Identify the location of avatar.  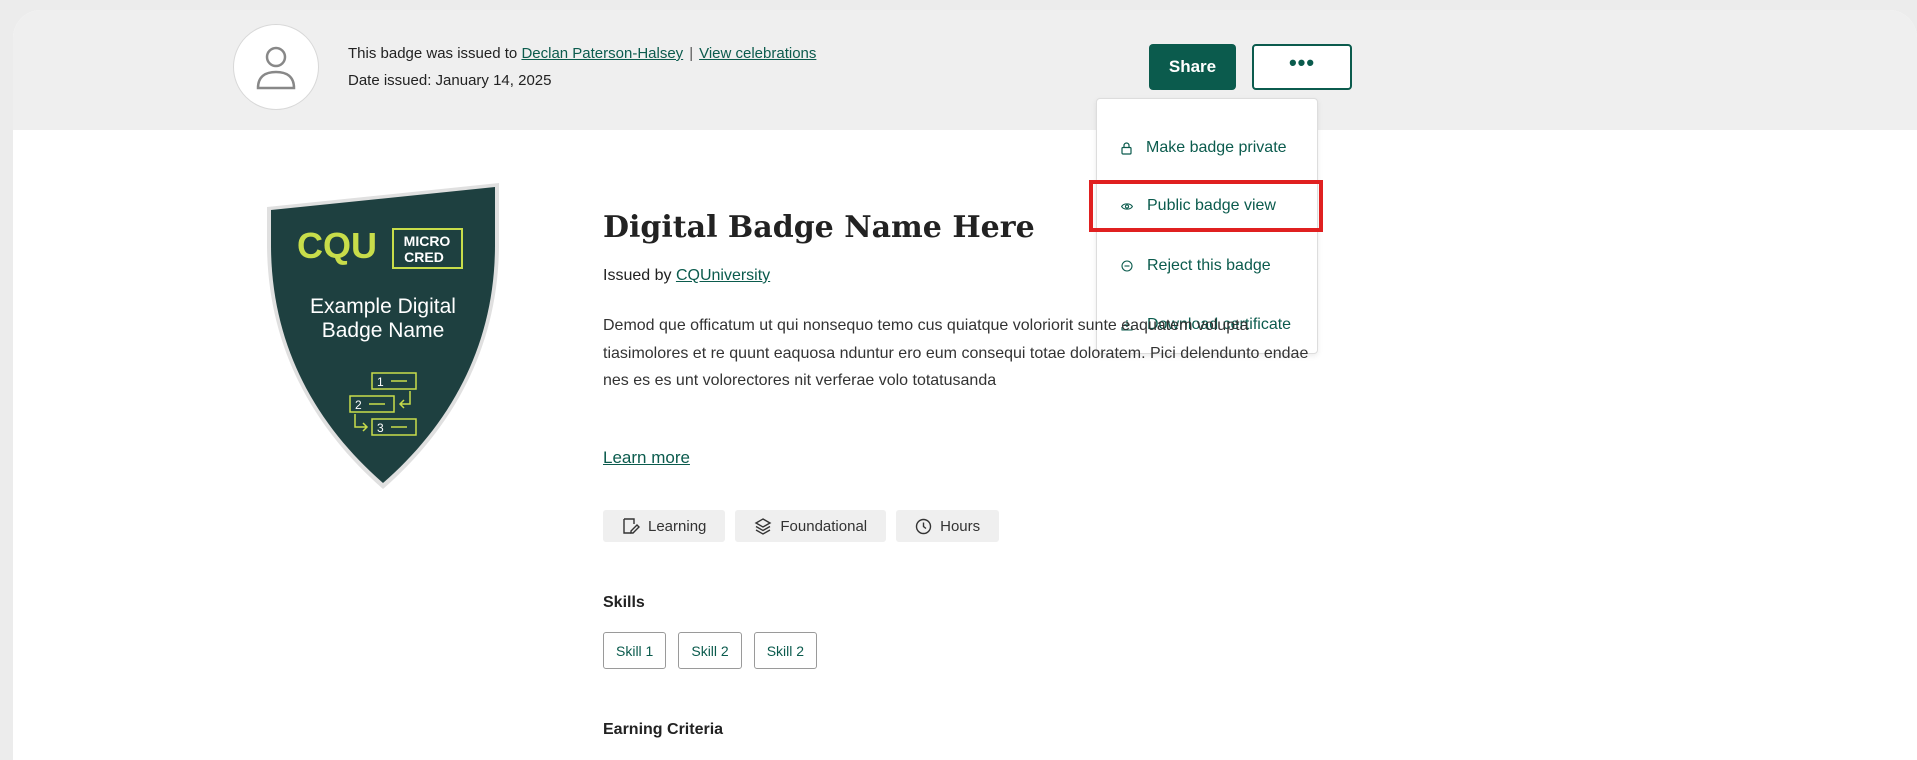
(276, 67).